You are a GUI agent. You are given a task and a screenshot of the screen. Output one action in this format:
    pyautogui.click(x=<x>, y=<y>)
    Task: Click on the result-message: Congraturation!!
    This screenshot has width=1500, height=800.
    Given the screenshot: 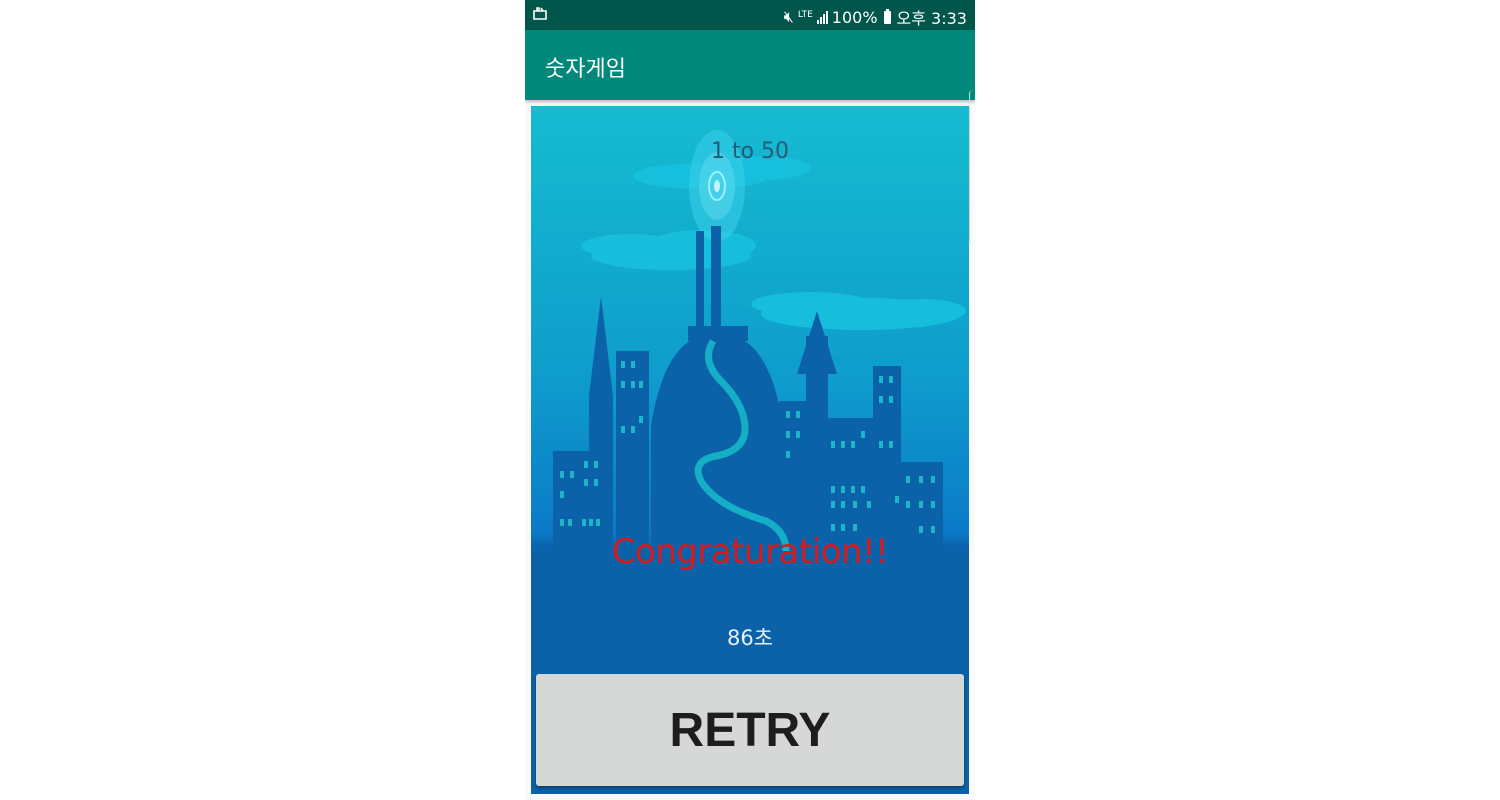 What is the action you would take?
    pyautogui.click(x=750, y=552)
    